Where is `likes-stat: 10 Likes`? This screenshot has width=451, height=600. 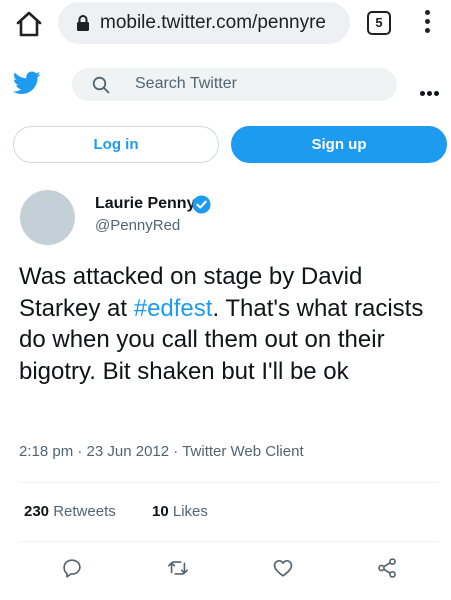
likes-stat: 10 Likes is located at coordinates (180, 511).